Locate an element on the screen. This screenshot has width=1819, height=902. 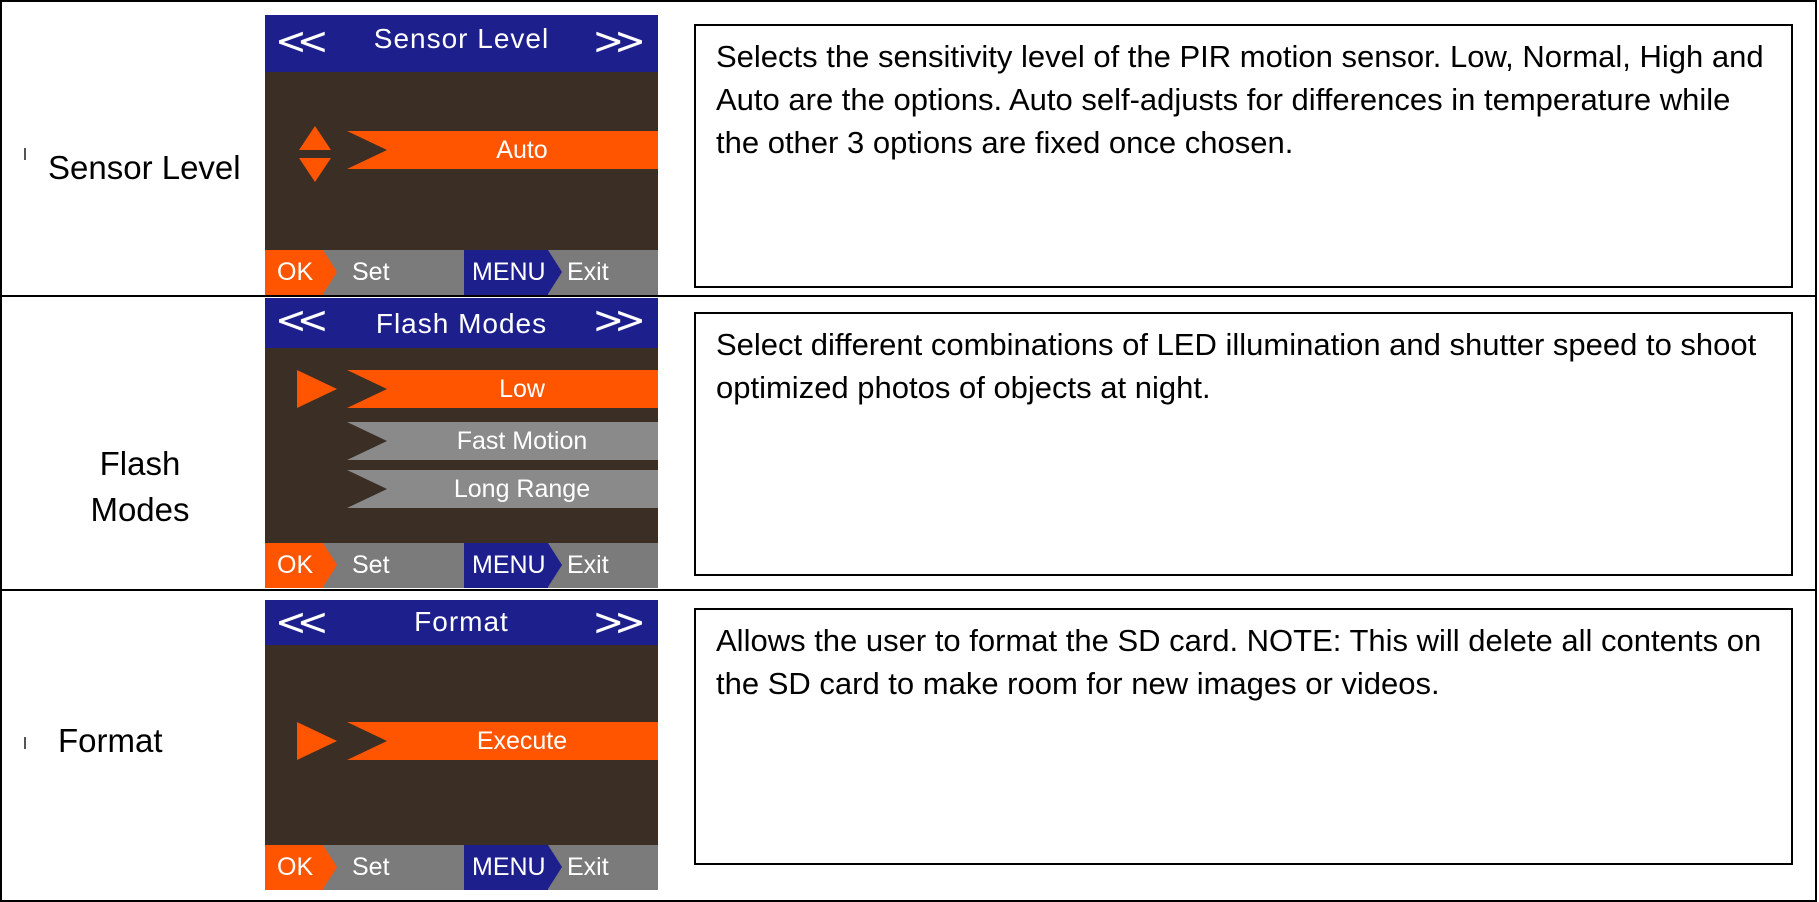
screen-header: << Format >> is located at coordinates (461, 622).